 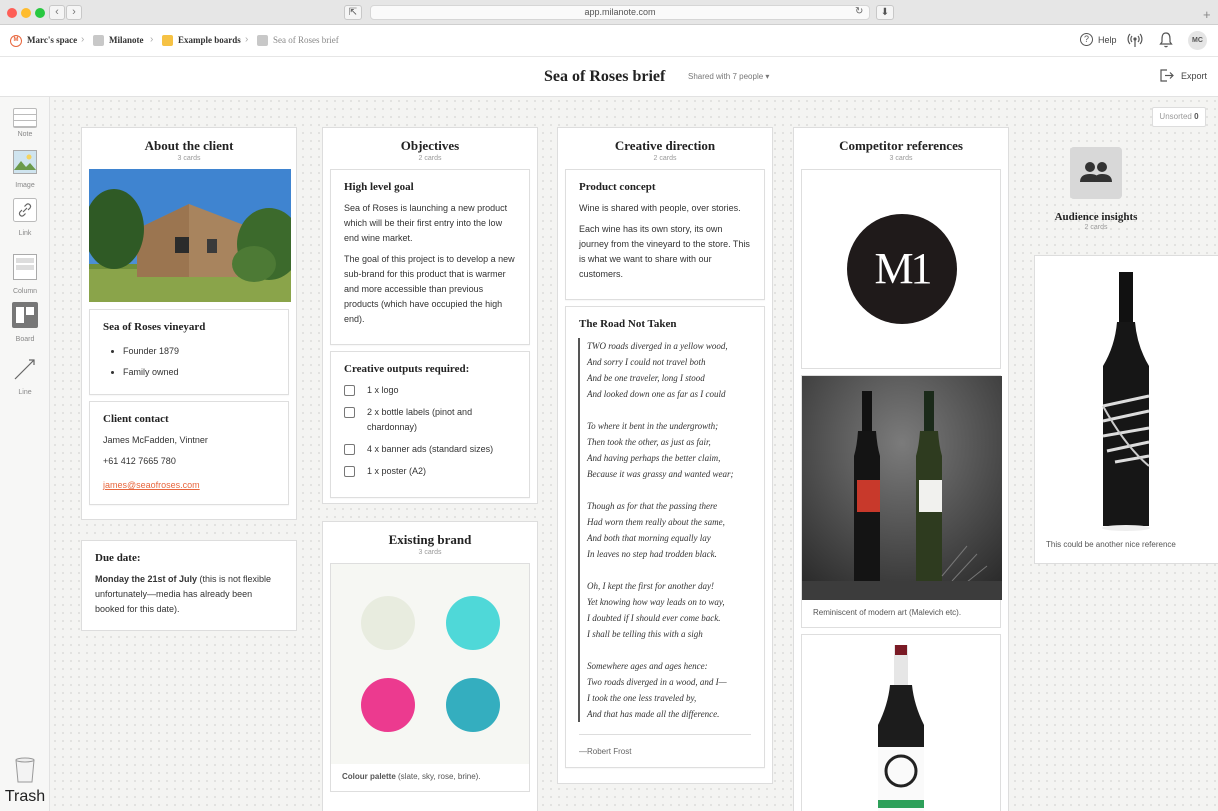 I want to click on sidebar-toggle-icon: ⇱, so click(x=353, y=12).